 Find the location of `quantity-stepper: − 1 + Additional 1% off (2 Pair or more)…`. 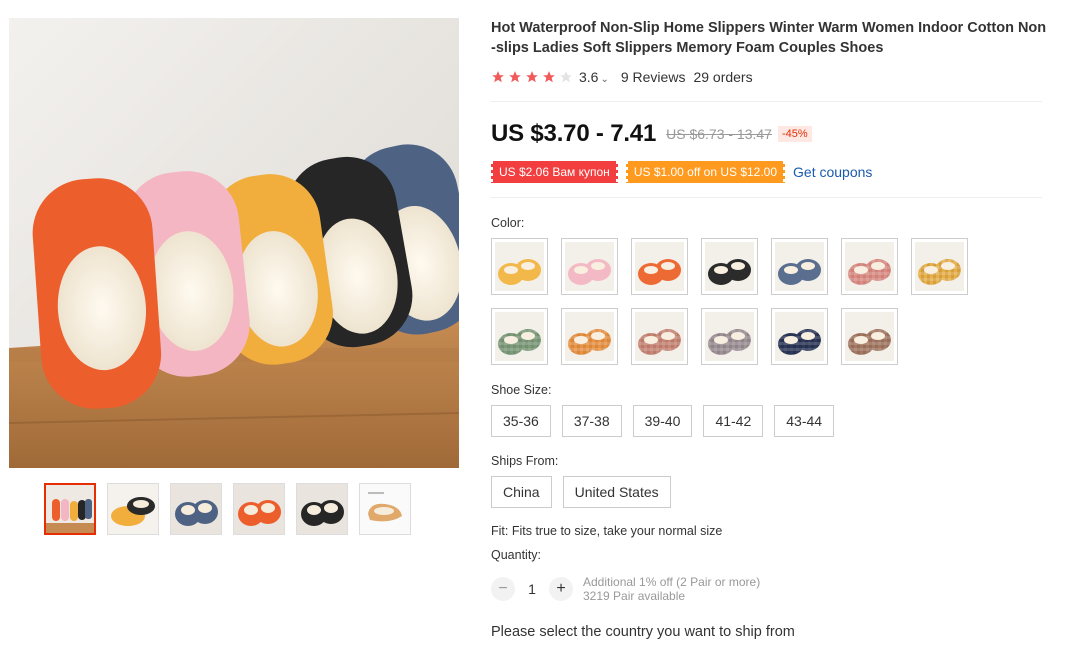

quantity-stepper: − 1 + Additional 1% off (2 Pair or more)… is located at coordinates (625, 589).